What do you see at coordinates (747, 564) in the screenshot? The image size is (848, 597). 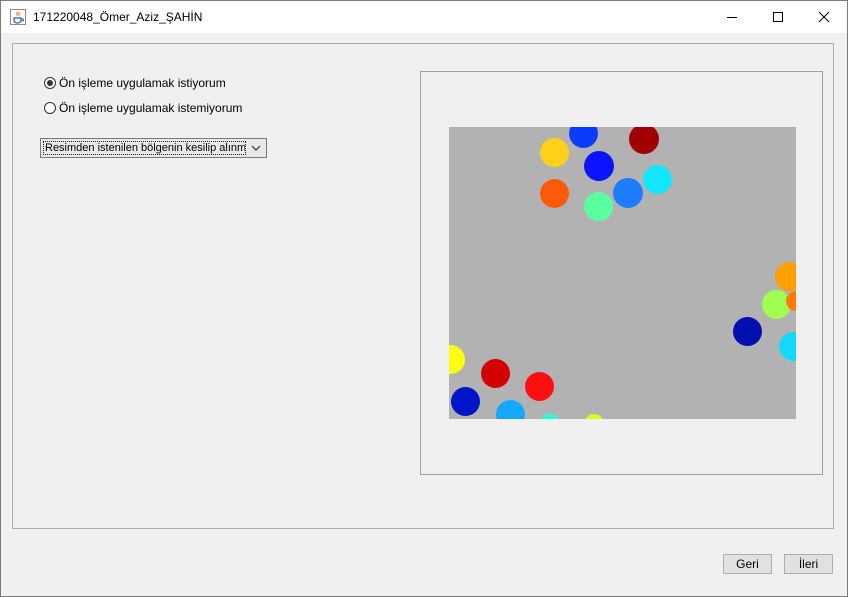 I see `back-button: Geri` at bounding box center [747, 564].